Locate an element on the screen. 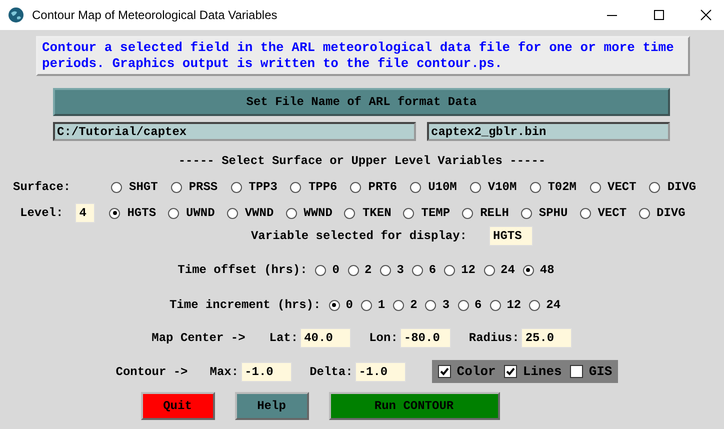  radio-option: PRT6 is located at coordinates (374, 187).